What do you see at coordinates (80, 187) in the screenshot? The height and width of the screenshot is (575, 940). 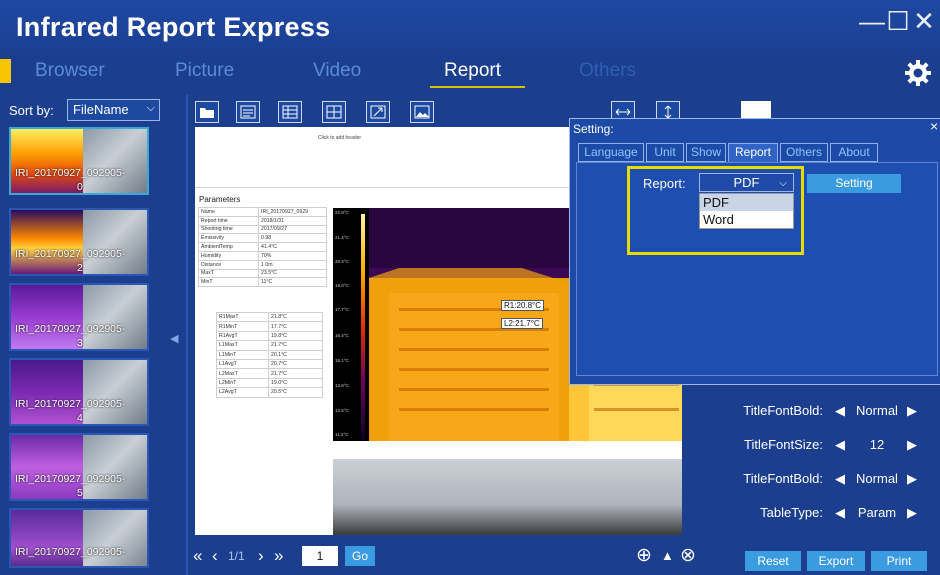 I see `thumbnail-number: 0` at bounding box center [80, 187].